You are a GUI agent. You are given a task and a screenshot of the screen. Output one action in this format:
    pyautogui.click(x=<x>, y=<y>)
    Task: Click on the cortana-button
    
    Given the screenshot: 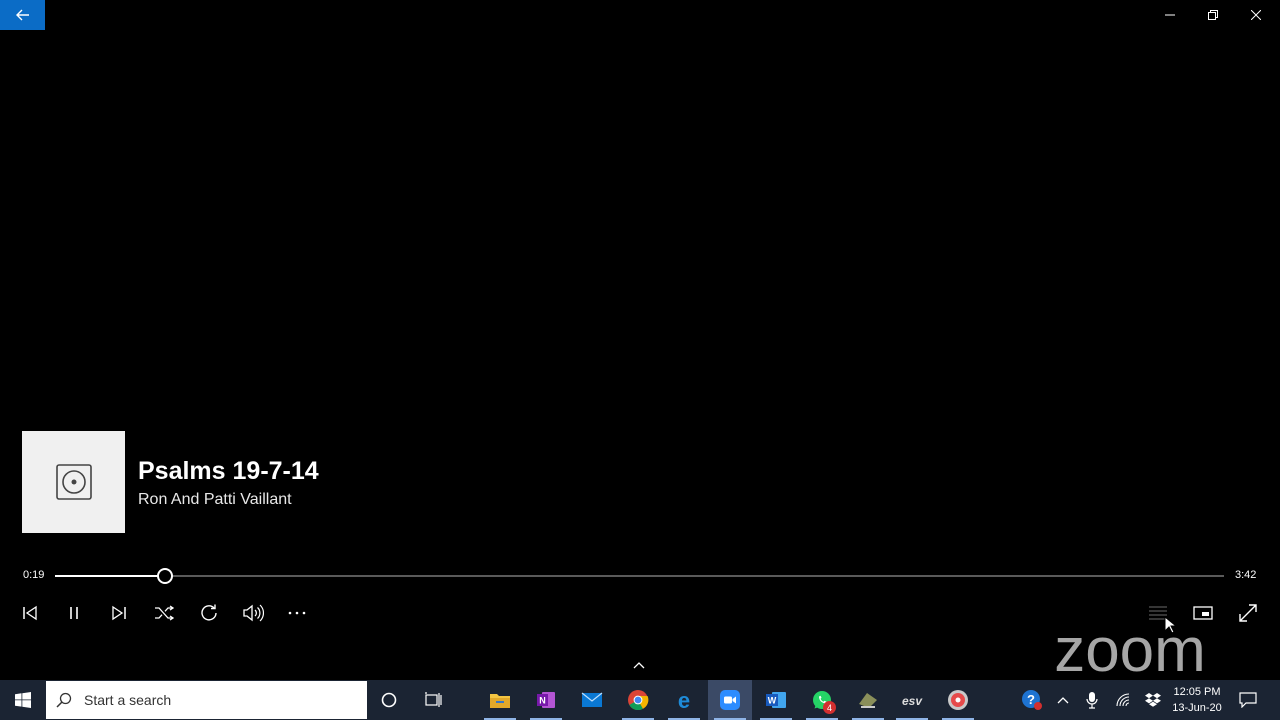 What is the action you would take?
    pyautogui.click(x=389, y=700)
    